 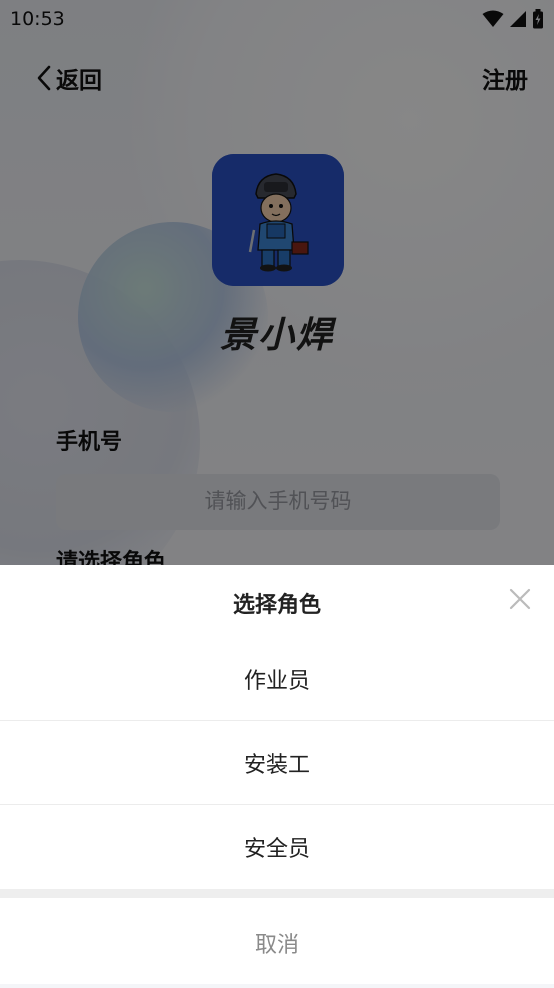 I want to click on role-option-installer: 安装工, so click(x=277, y=763).